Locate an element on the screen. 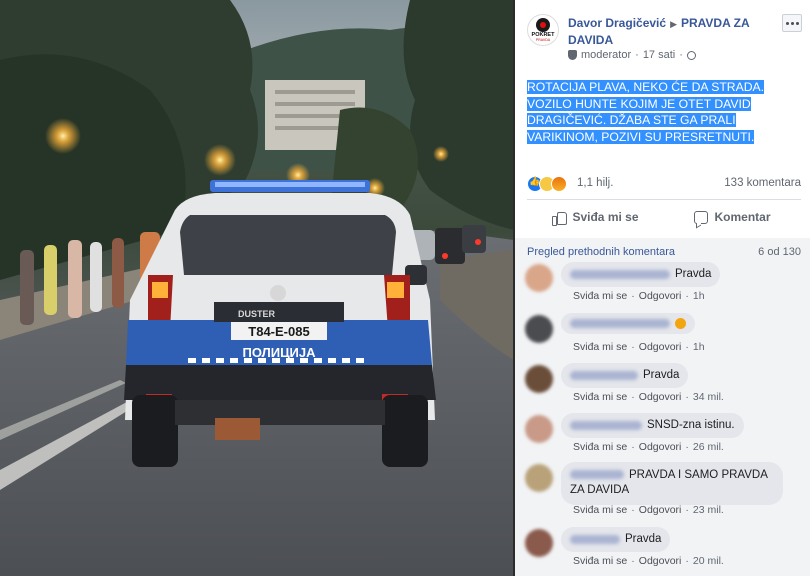 The image size is (810, 576). comment-meta: Sviđa mi se · Odgovori · 34 mil. is located at coordinates (648, 397).